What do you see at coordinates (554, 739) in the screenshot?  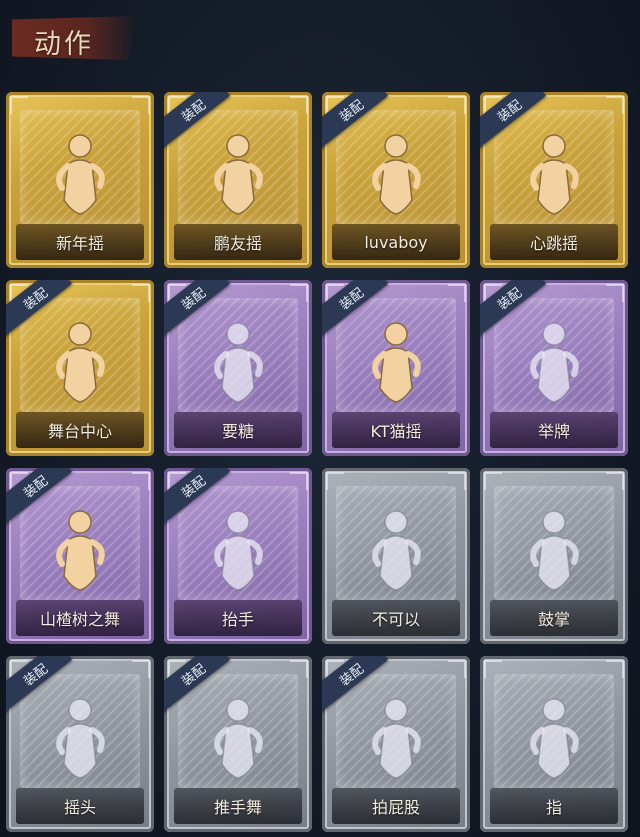 I see `point-icon` at bounding box center [554, 739].